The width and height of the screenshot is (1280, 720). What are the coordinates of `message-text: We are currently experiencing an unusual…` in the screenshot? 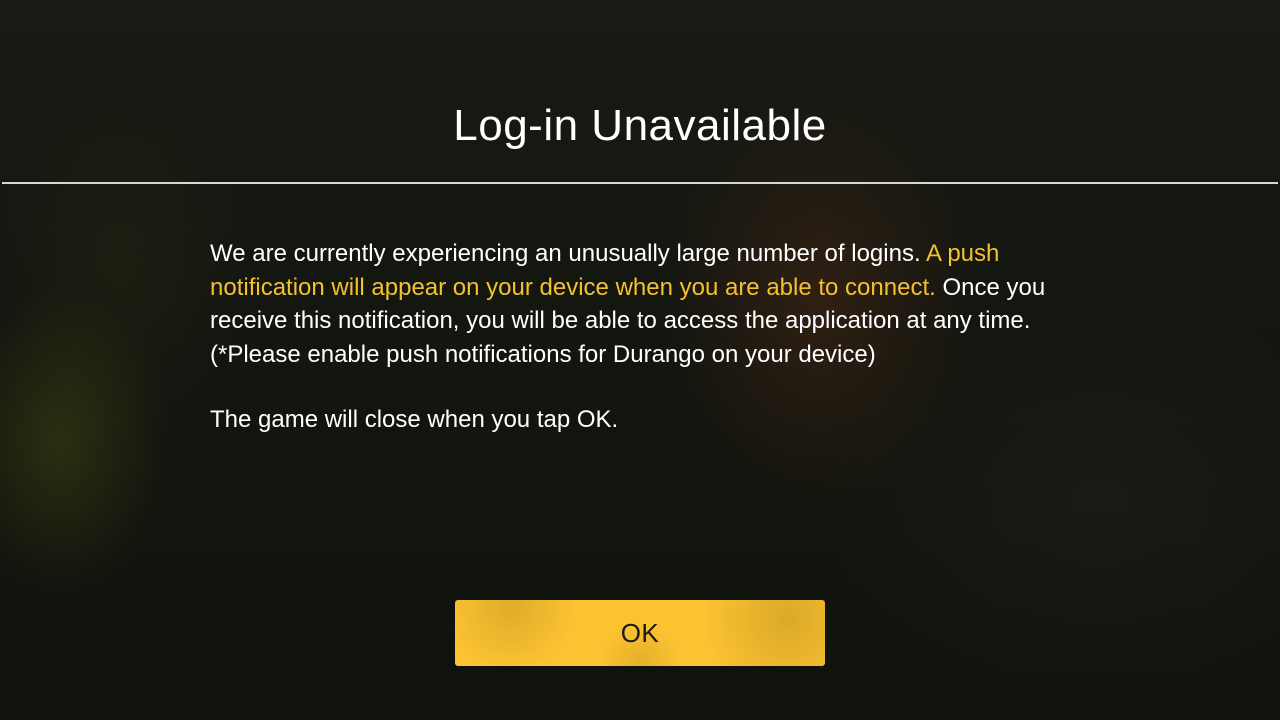 It's located at (568, 253).